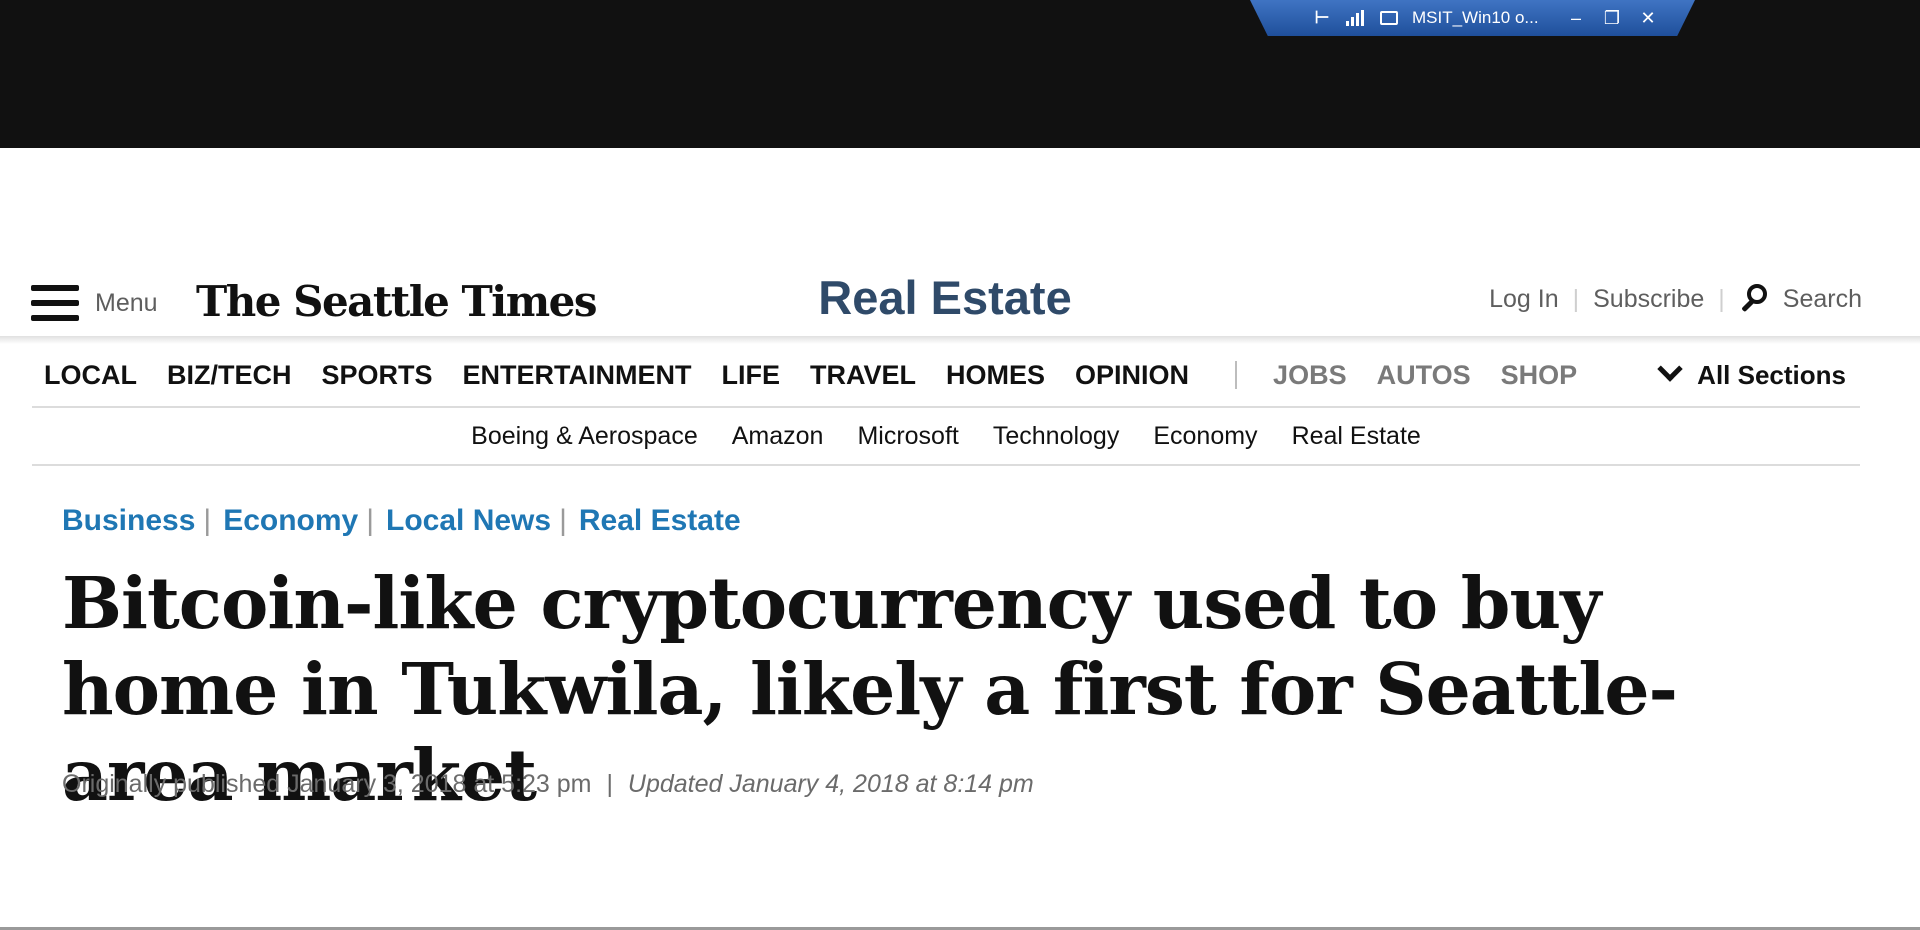 This screenshot has height=930, width=1920. What do you see at coordinates (1056, 436) in the screenshot?
I see `subnav-item-technology: Technology` at bounding box center [1056, 436].